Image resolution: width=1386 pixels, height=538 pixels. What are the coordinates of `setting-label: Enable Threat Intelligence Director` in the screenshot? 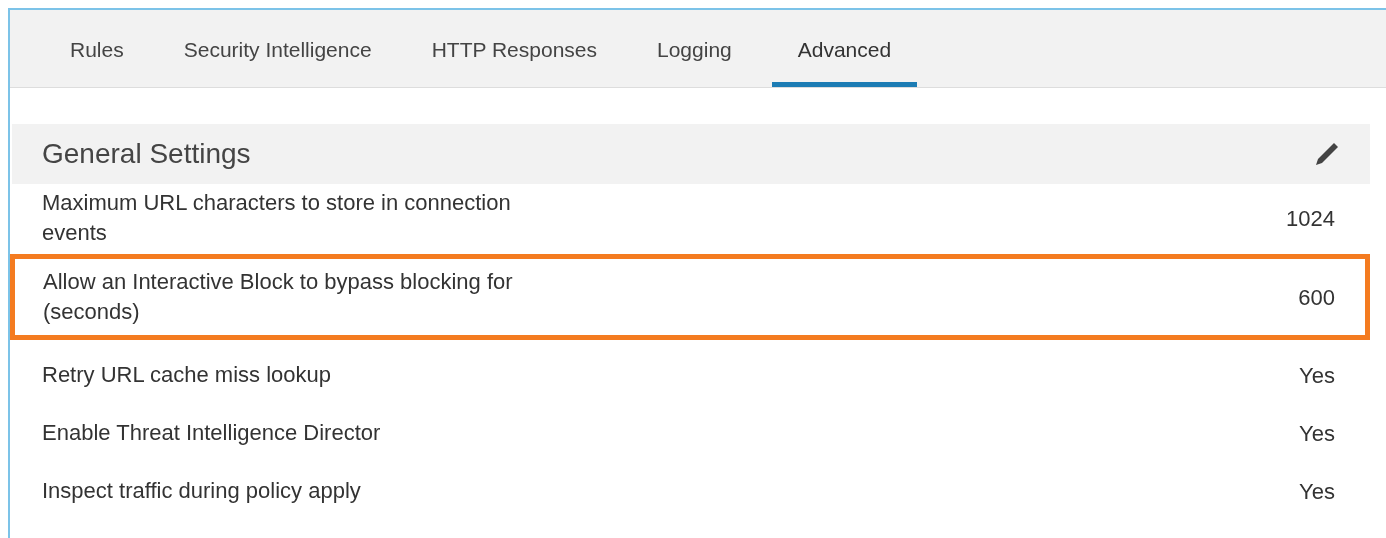 It's located at (211, 433).